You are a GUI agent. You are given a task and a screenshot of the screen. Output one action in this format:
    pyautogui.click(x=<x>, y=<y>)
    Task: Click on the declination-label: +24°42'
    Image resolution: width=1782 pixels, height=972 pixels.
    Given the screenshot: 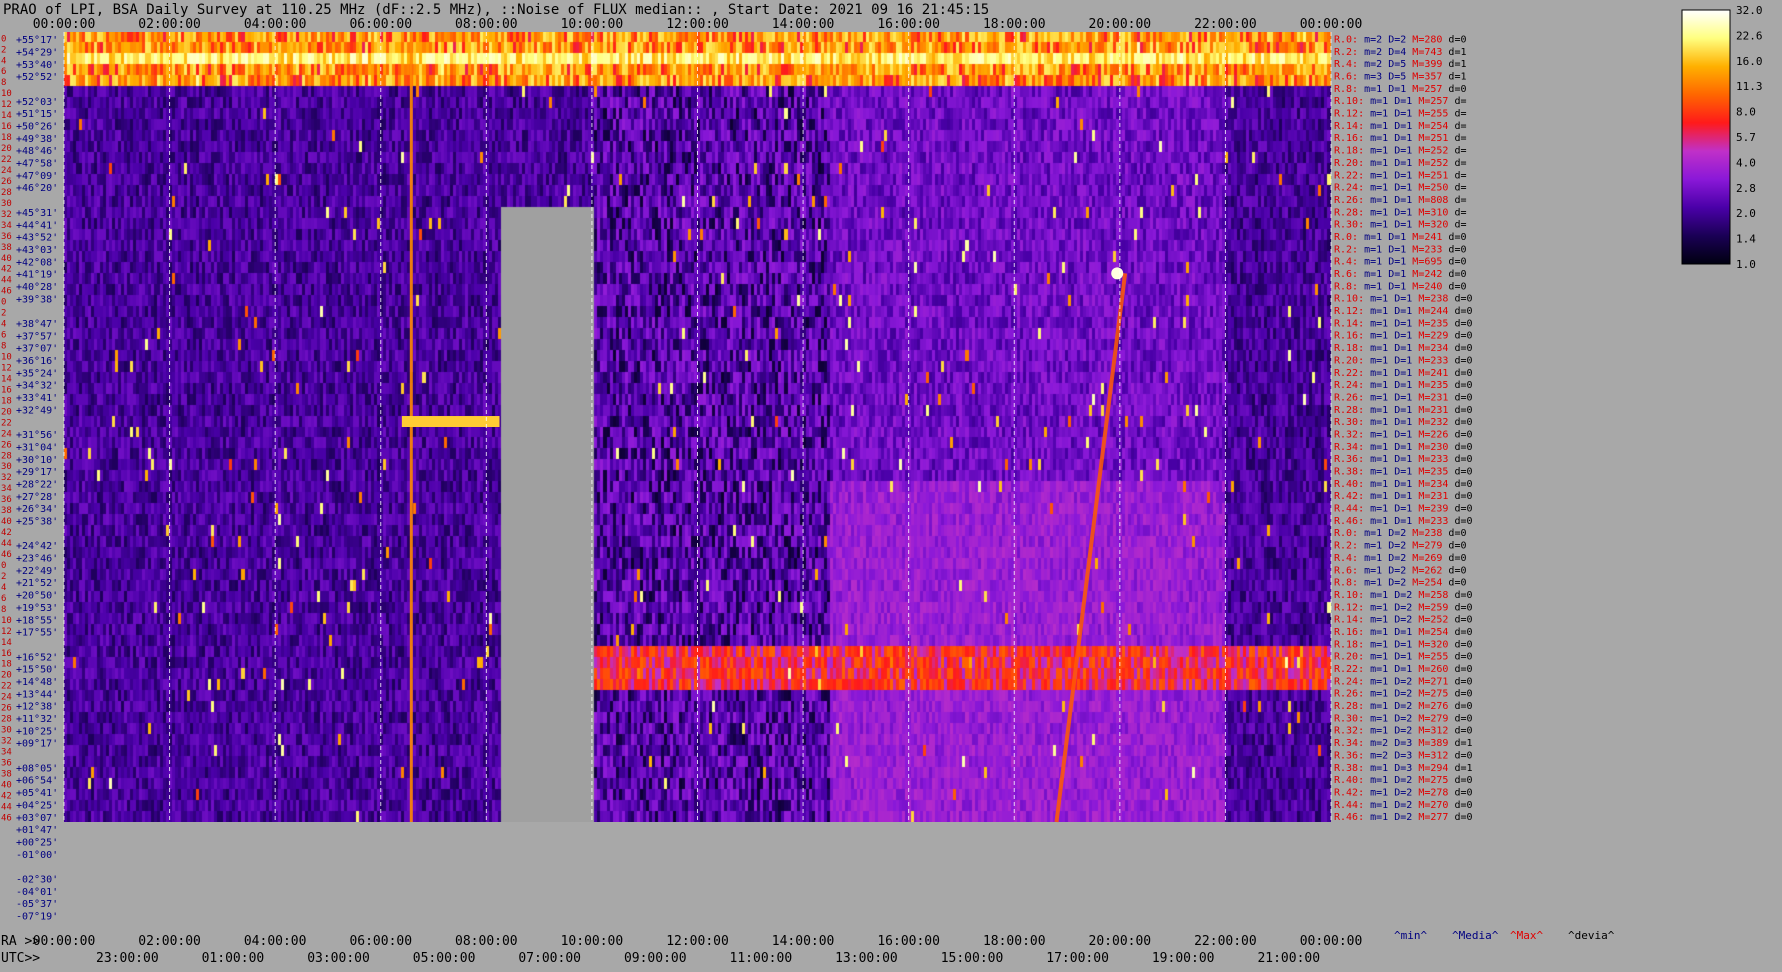 What is the action you would take?
    pyautogui.click(x=37, y=546)
    